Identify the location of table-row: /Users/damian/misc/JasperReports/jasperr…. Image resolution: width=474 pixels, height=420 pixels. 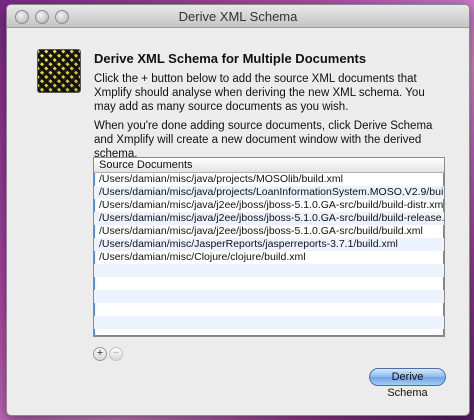
(269, 244).